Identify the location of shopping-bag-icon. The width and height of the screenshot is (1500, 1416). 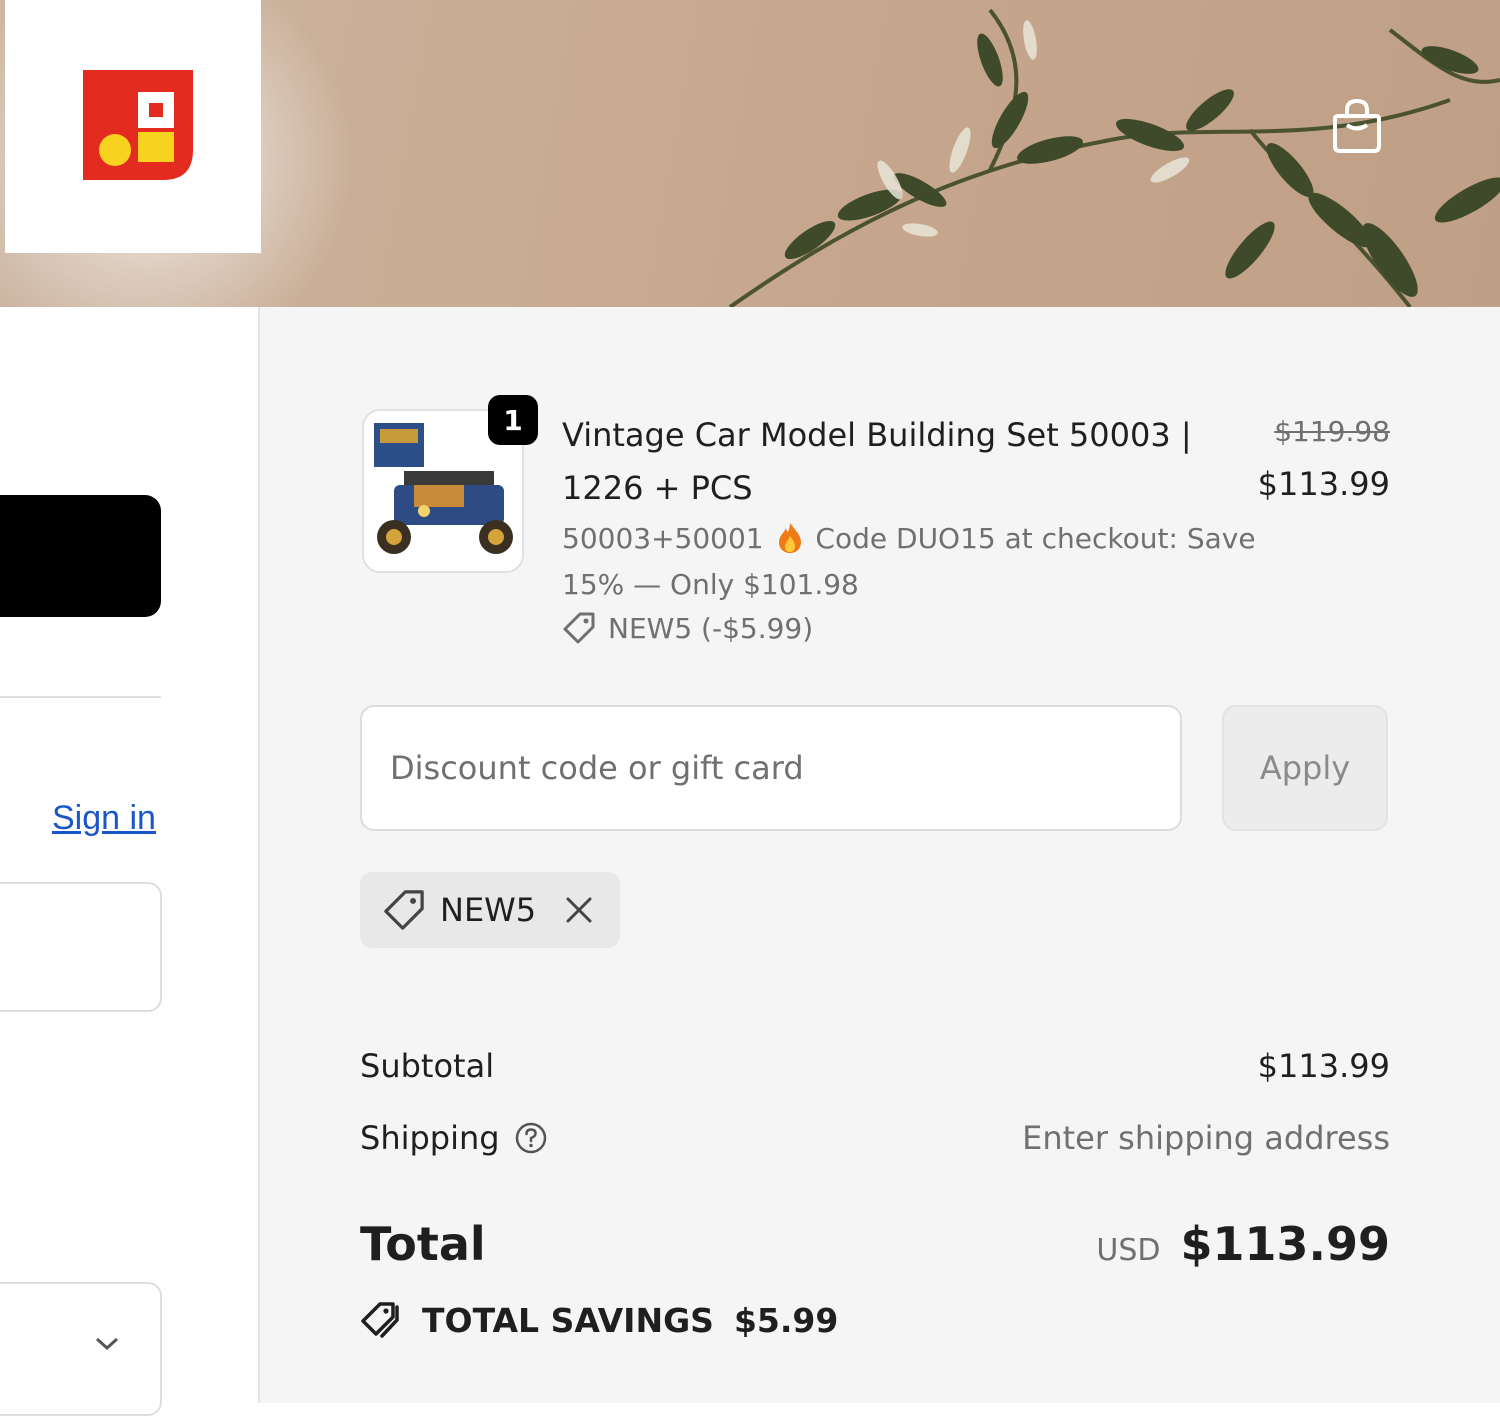
(1357, 125).